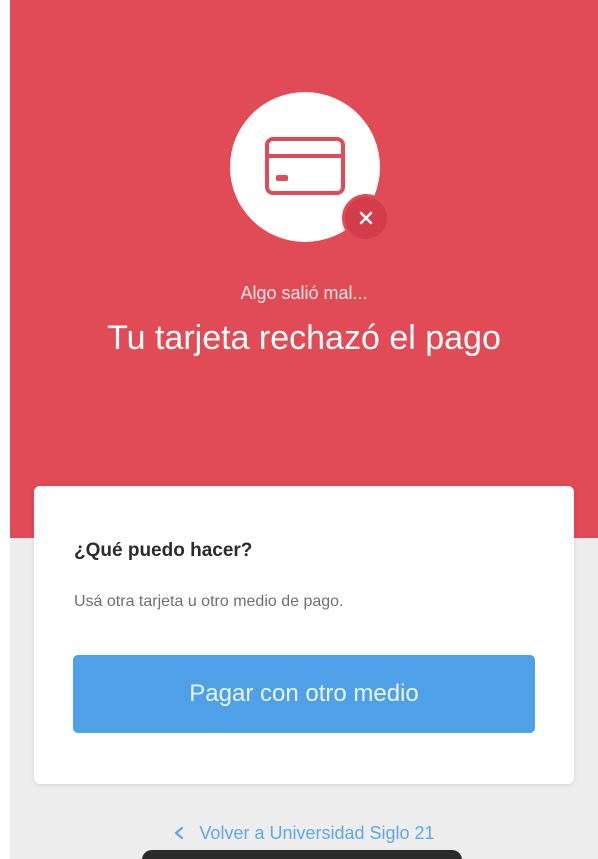  I want to click on close-icon, so click(366, 218).